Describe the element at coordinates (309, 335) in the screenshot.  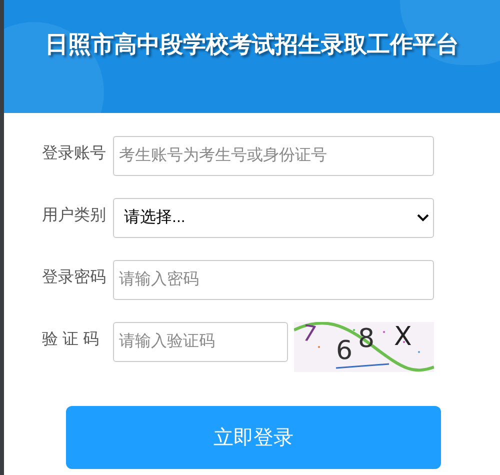
I see `captcha-character: 7` at that location.